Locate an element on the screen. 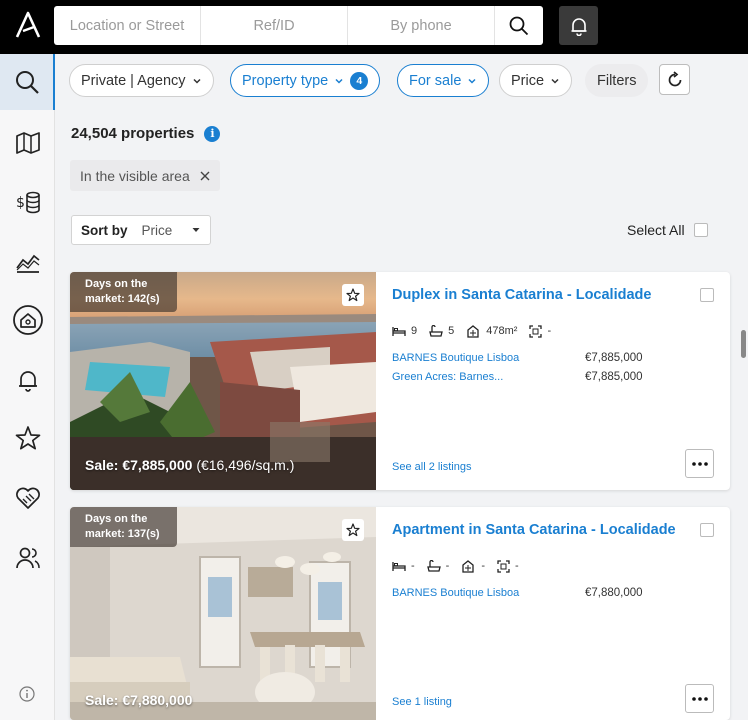  sidebar-item-map is located at coordinates (27, 142).